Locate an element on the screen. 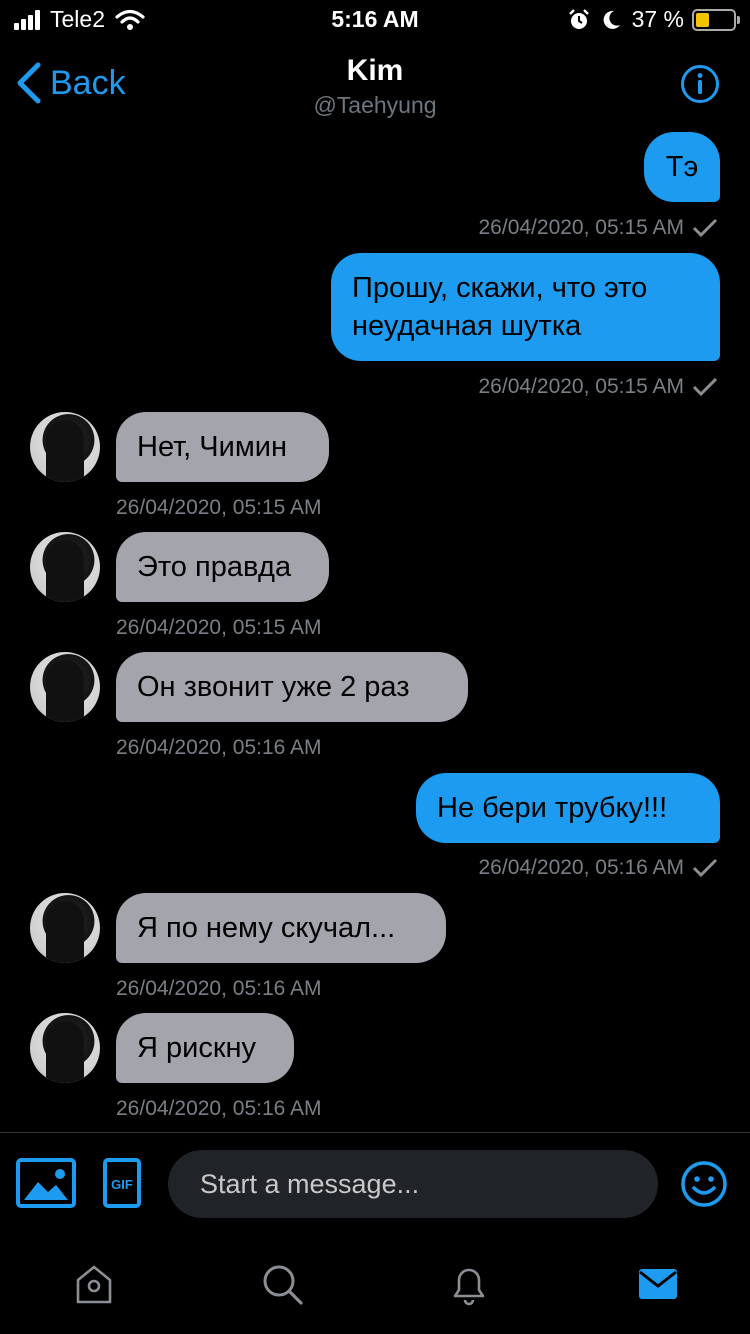 The image size is (750, 1334). notifications-icon is located at coordinates (469, 1284).